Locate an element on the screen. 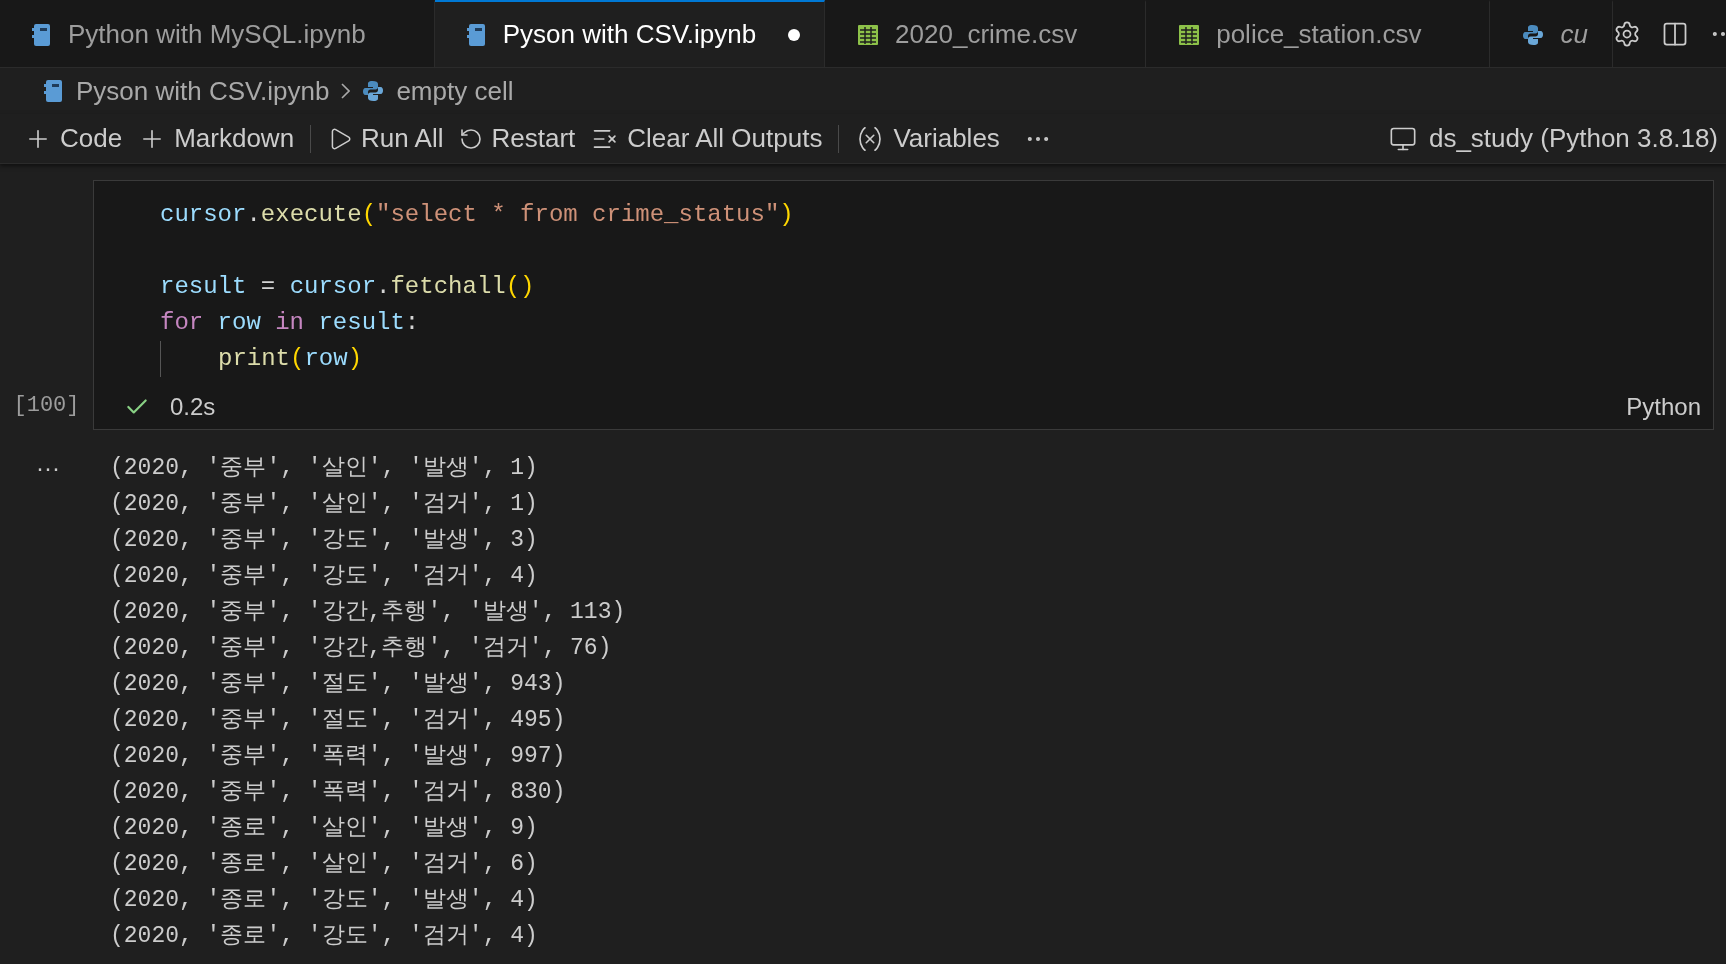 The width and height of the screenshot is (1726, 964). toolbar-button: Markdown is located at coordinates (216, 138).